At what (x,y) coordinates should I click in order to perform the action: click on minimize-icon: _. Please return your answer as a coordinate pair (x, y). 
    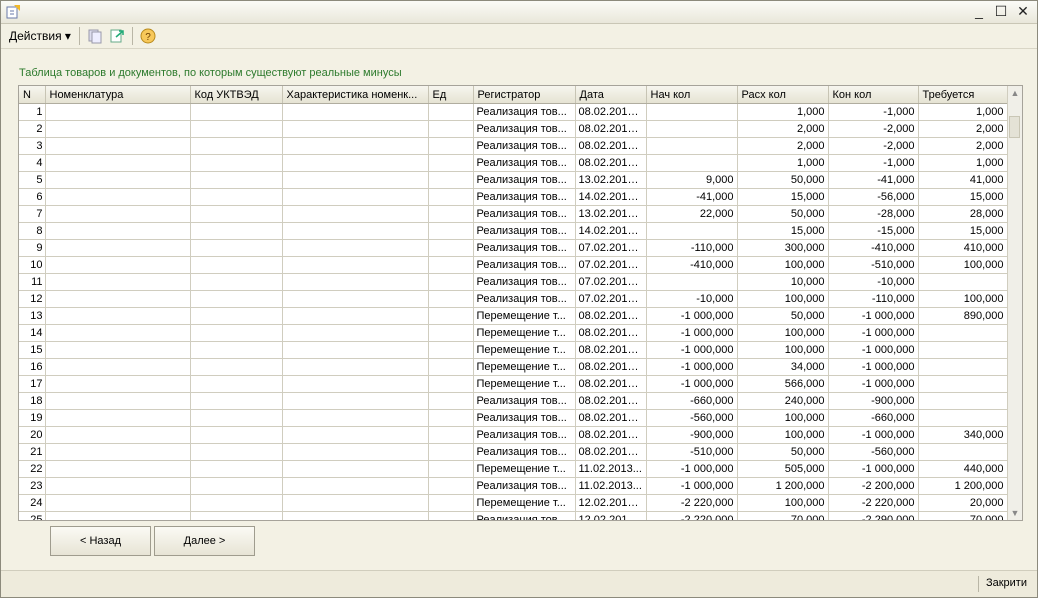
    Looking at the image, I should click on (979, 11).